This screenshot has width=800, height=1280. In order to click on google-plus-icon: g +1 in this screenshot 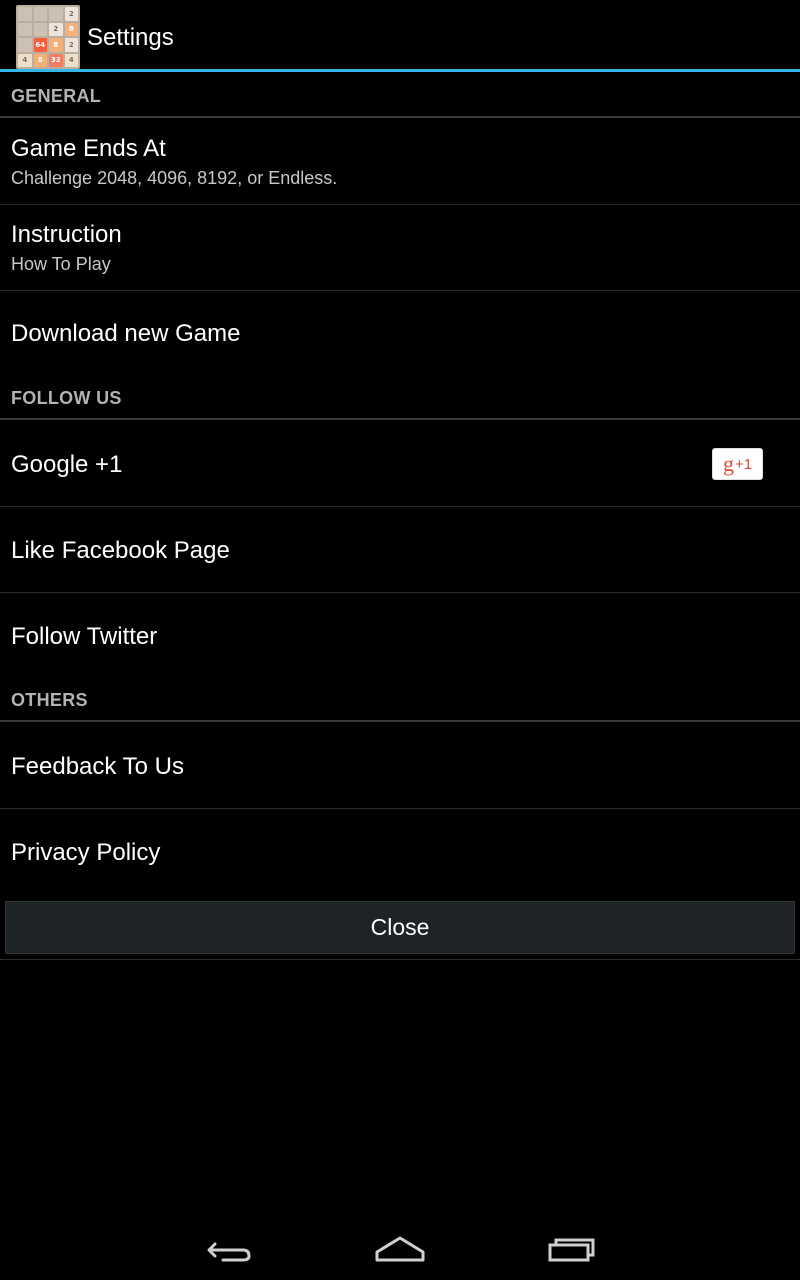, I will do `click(737, 464)`.